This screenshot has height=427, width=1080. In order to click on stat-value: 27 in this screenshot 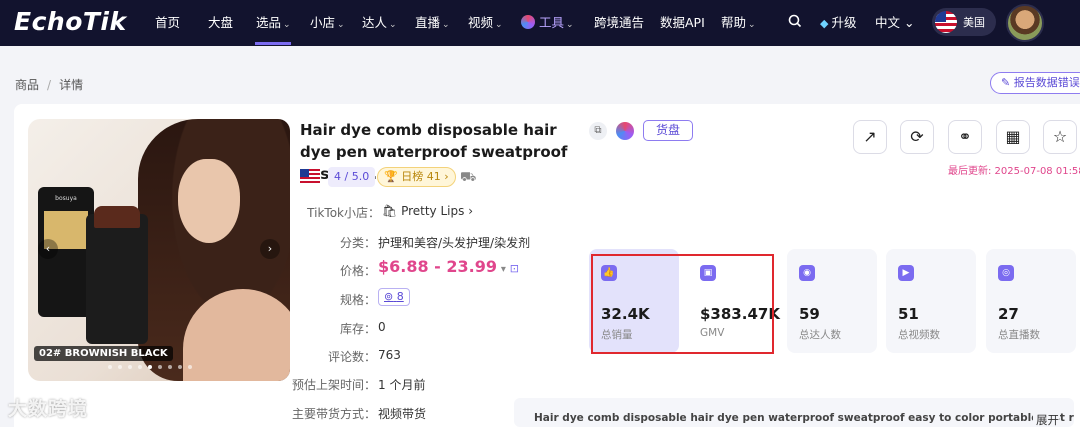, I will do `click(1008, 314)`.